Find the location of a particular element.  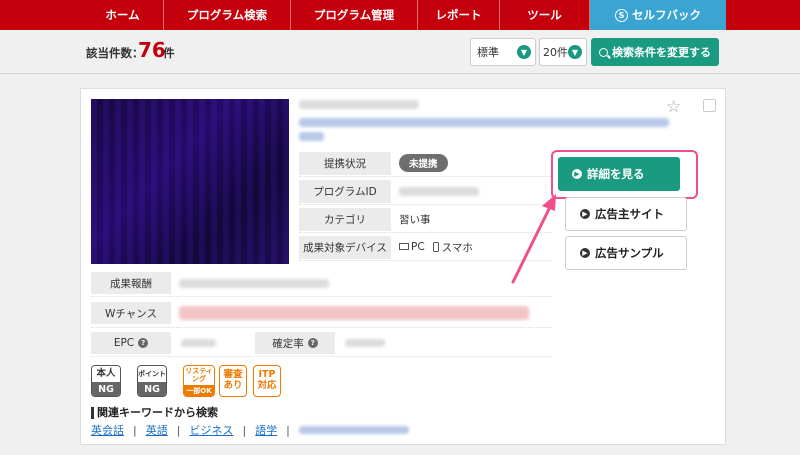

confirm-rate-label-text: 確定率 is located at coordinates (288, 343).